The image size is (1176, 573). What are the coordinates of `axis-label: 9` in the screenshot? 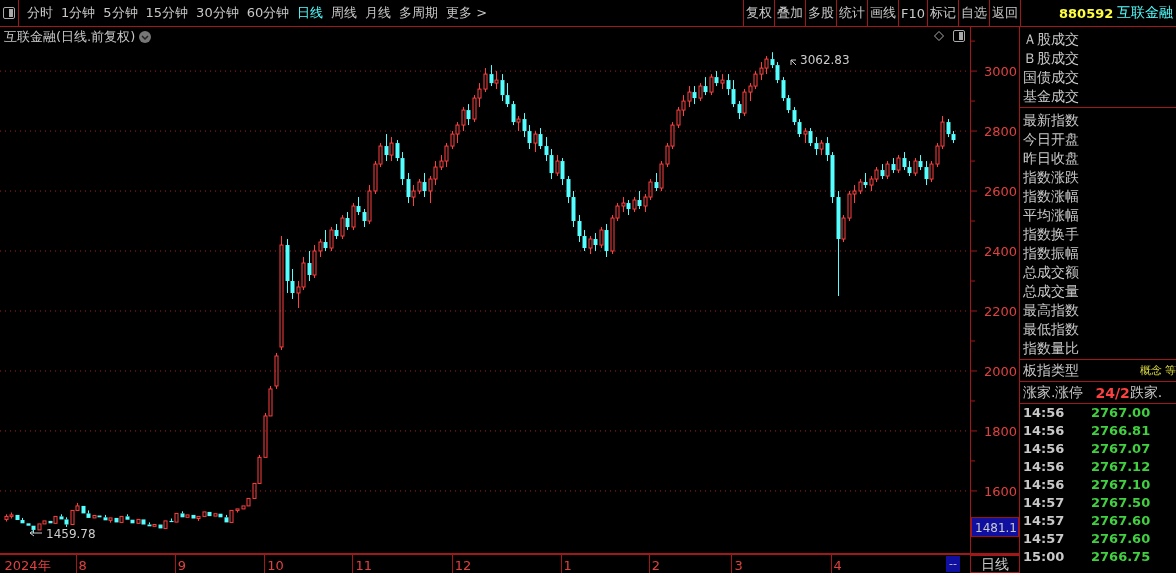 It's located at (181, 565).